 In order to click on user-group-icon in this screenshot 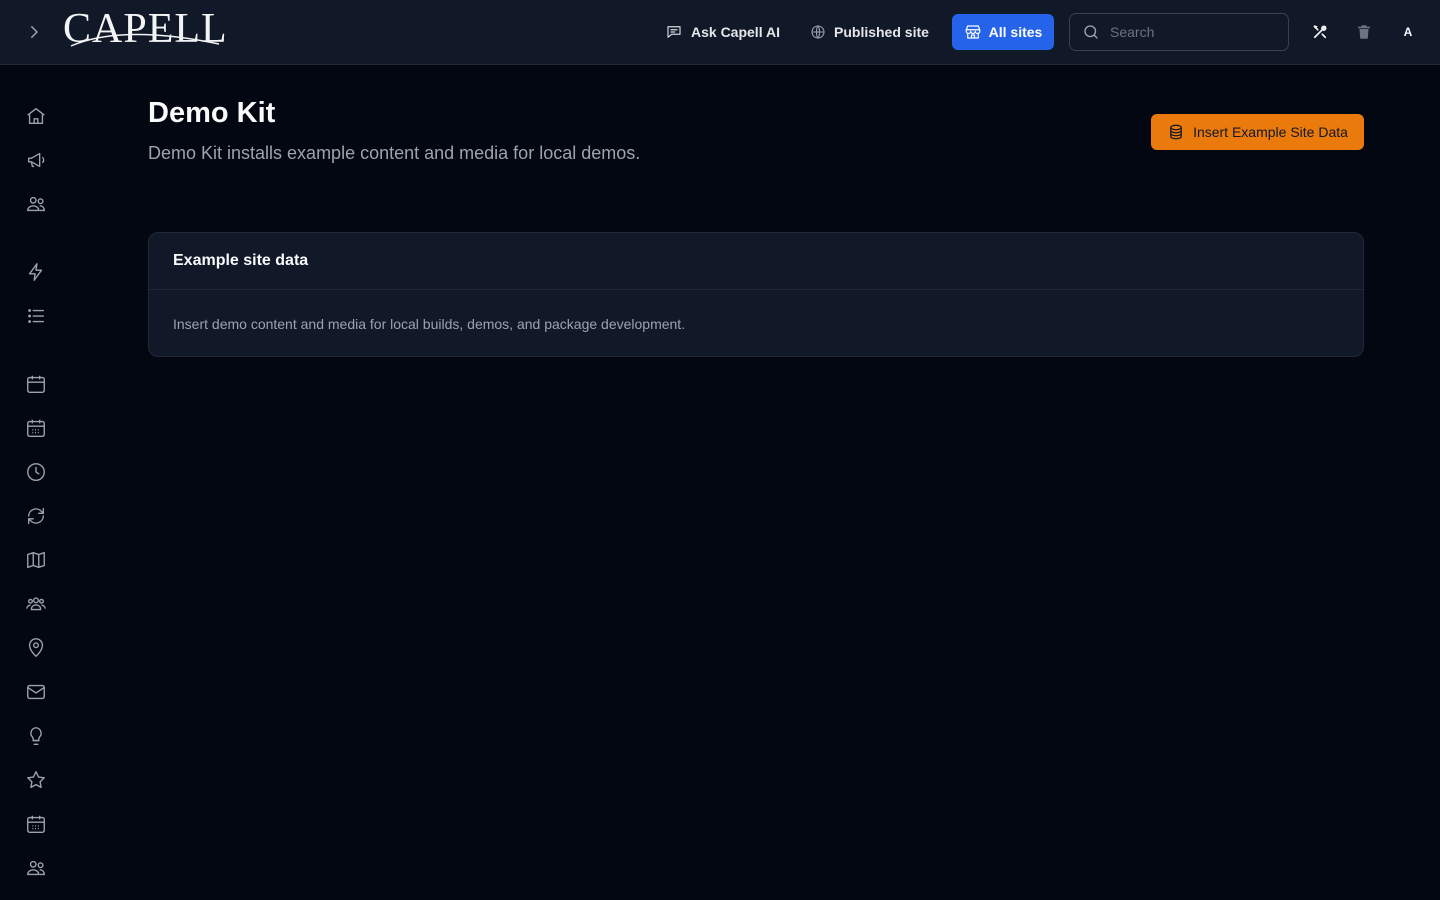, I will do `click(36, 604)`.